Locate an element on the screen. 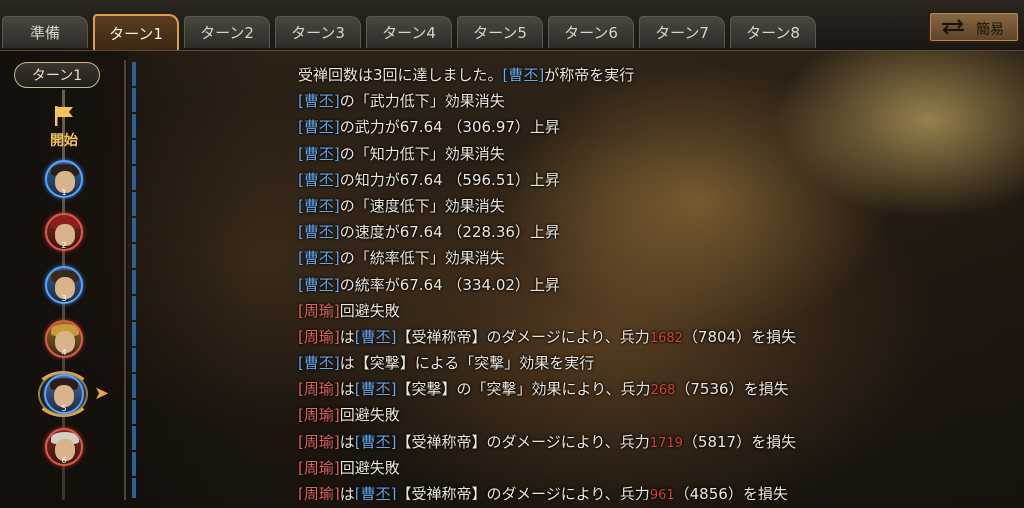 This screenshot has width=1024, height=508. swap-arrows-icon is located at coordinates (953, 27).